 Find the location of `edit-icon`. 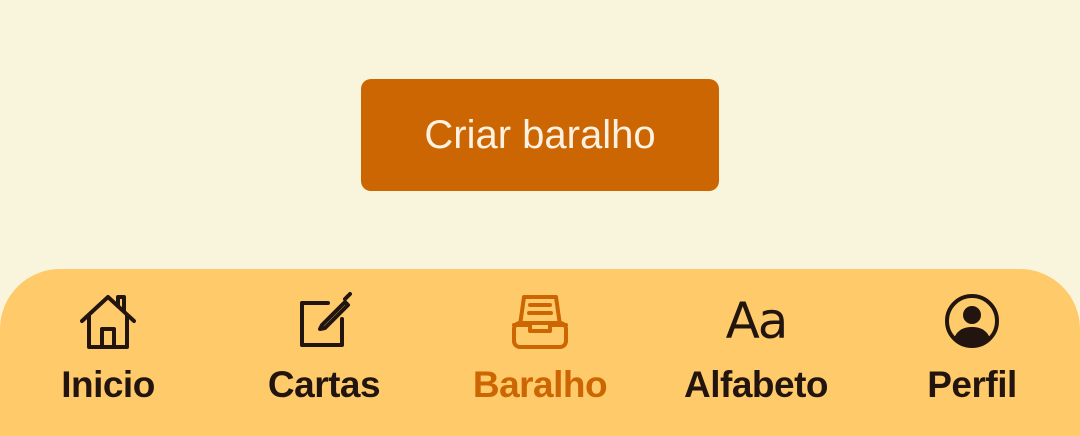

edit-icon is located at coordinates (324, 321).